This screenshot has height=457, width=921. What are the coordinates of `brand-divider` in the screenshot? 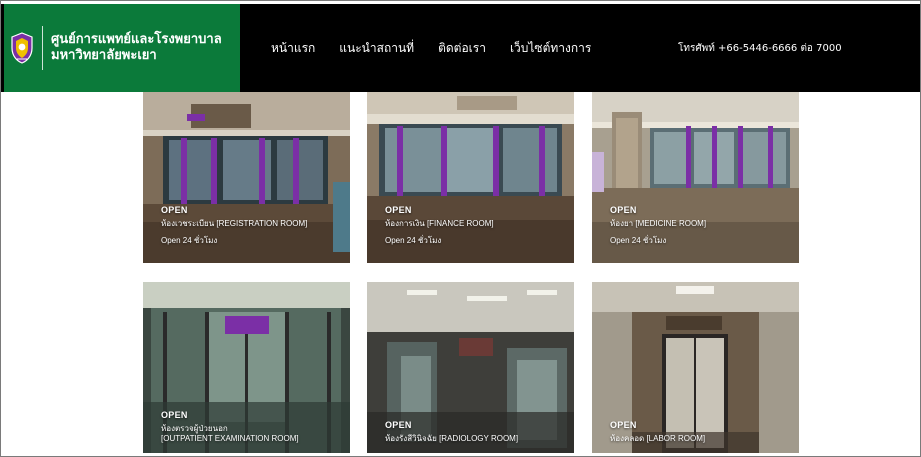 It's located at (42, 48).